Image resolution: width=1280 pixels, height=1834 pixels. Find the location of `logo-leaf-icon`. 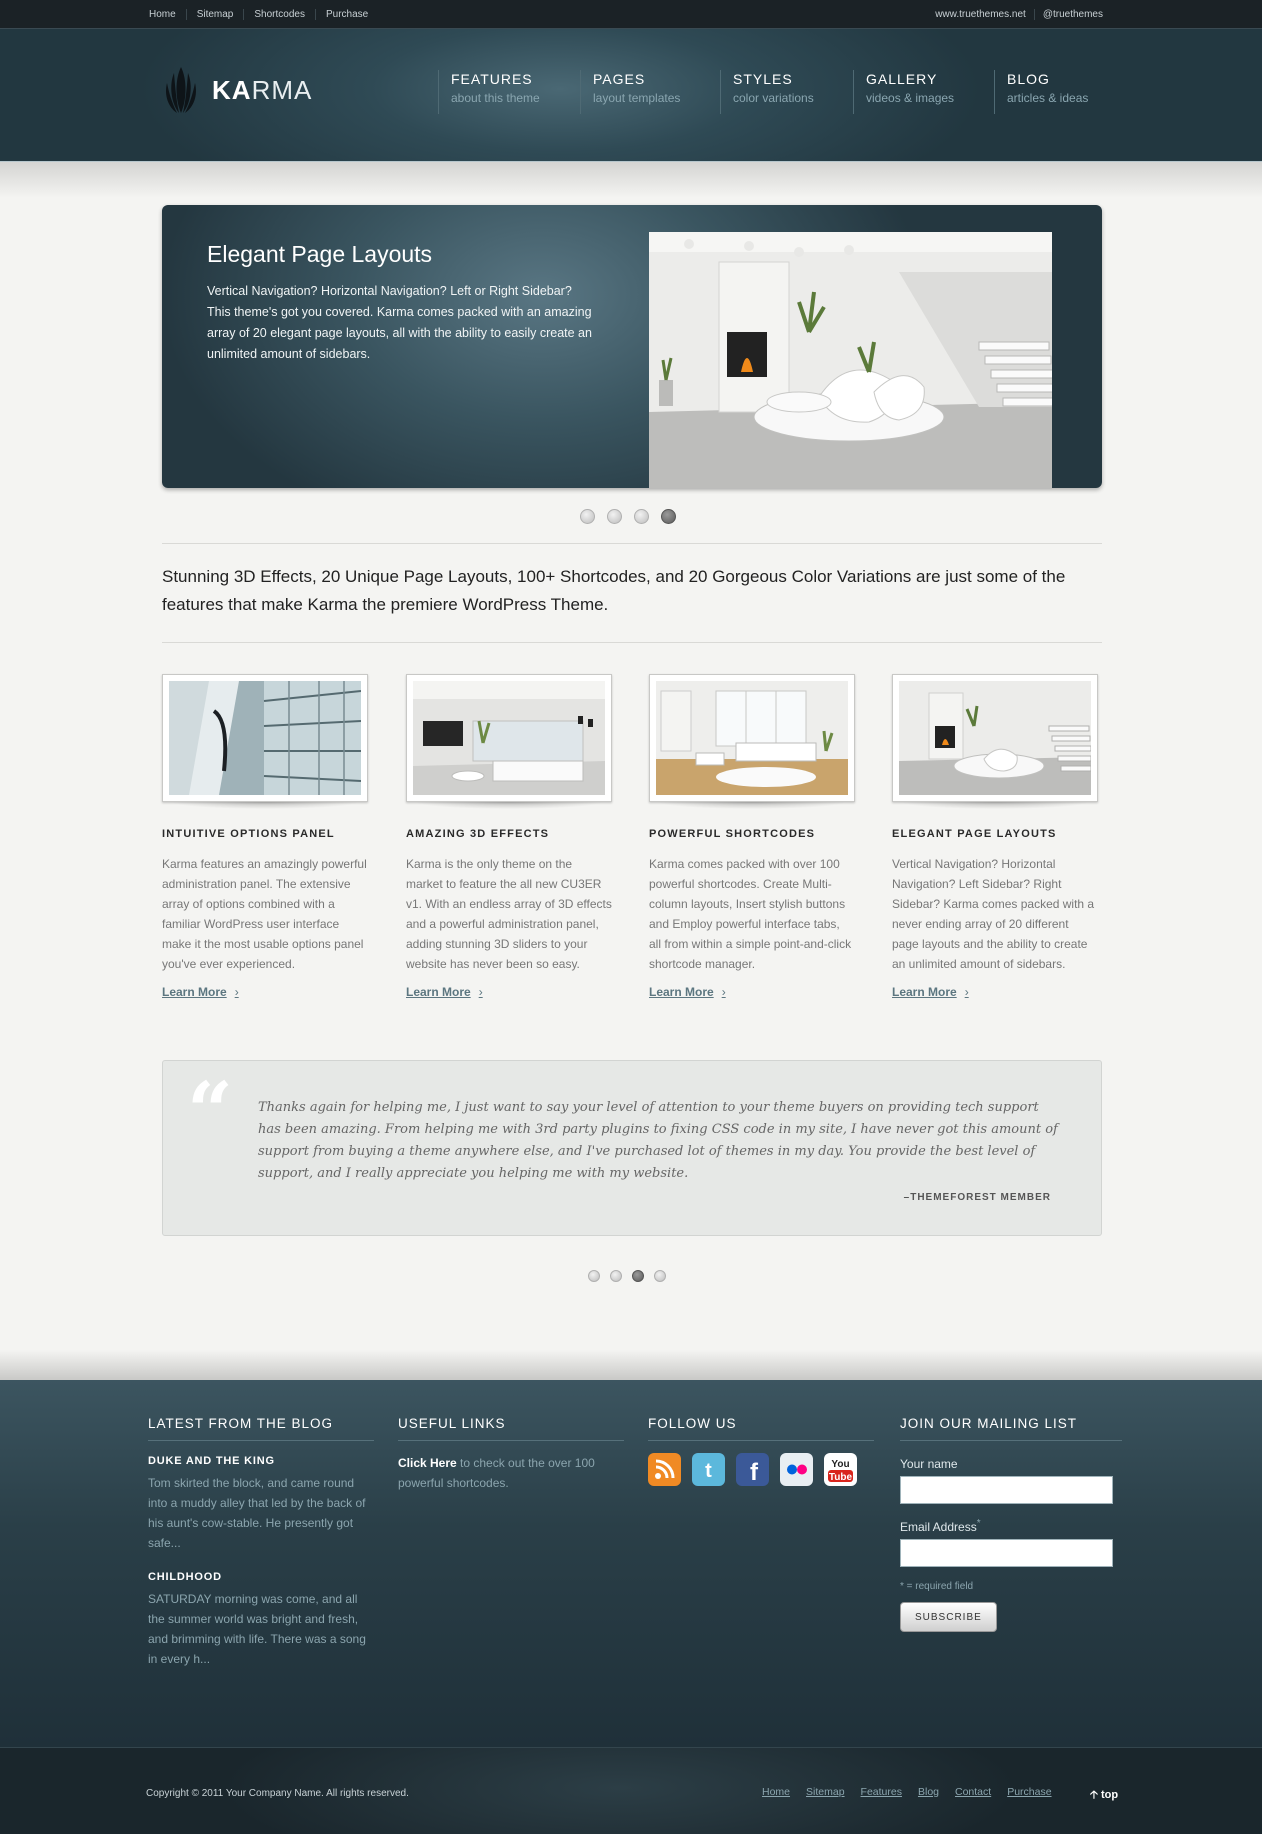

logo-leaf-icon is located at coordinates (181, 90).